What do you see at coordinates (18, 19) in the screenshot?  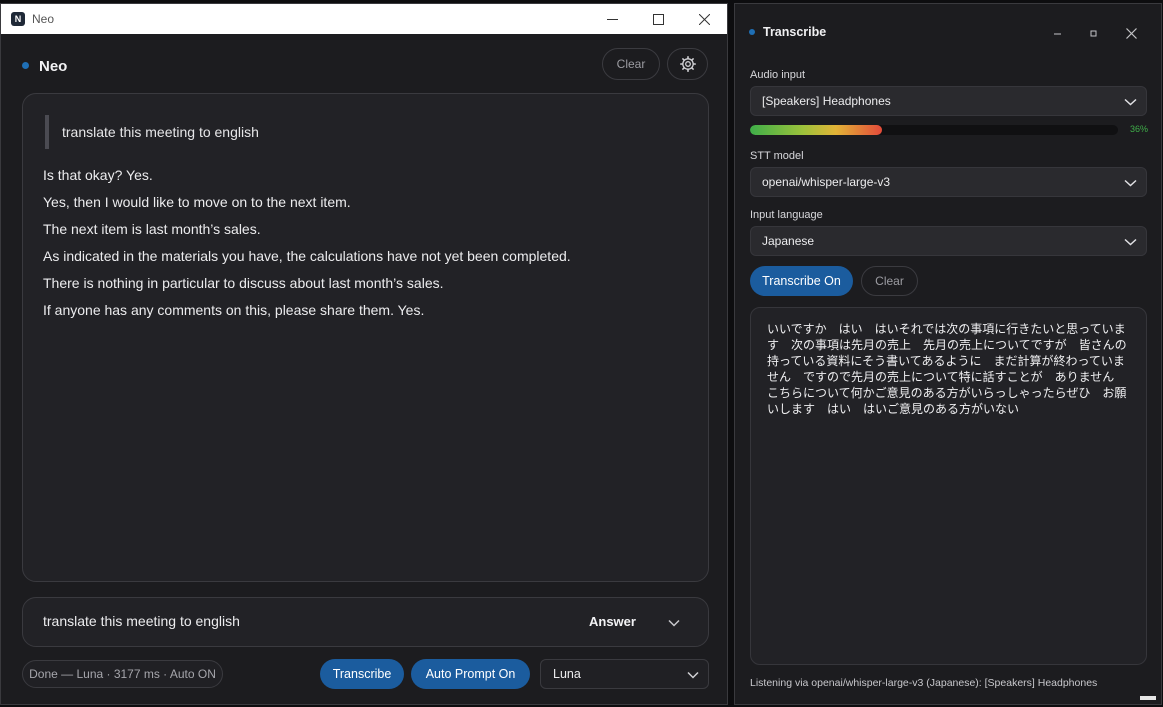 I see `app-icon: N` at bounding box center [18, 19].